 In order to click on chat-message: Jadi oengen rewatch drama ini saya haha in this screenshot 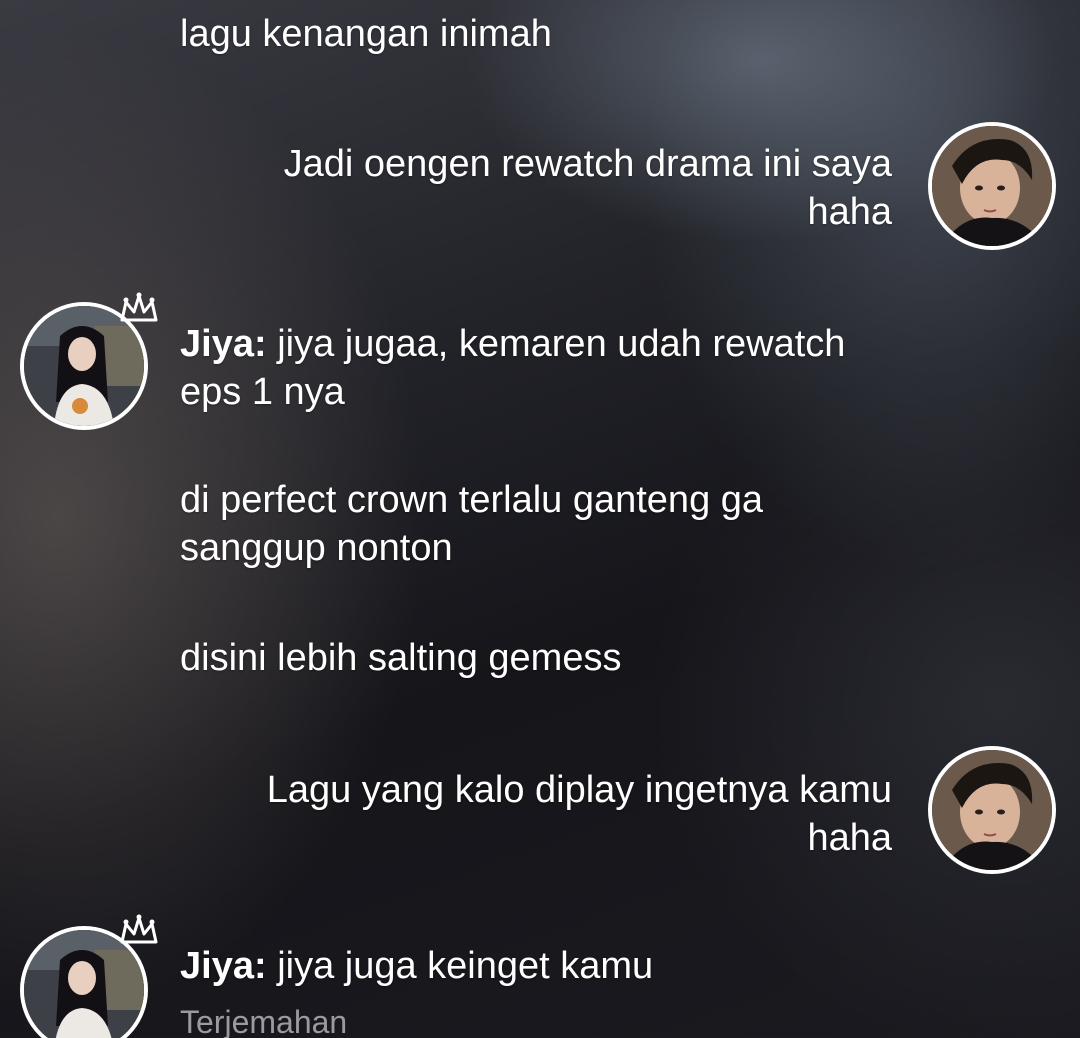, I will do `click(542, 188)`.